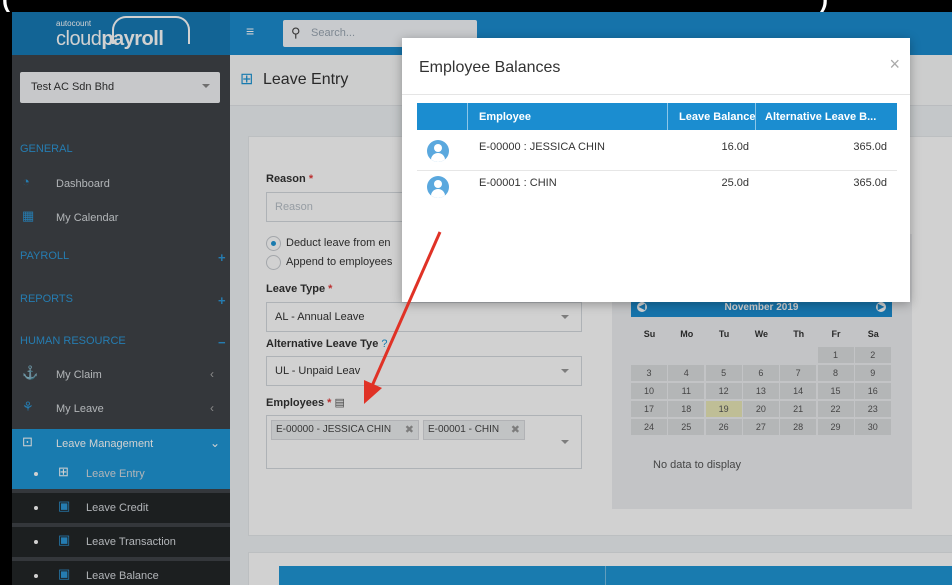  What do you see at coordinates (824, 6) in the screenshot?
I see `banner-right: )` at bounding box center [824, 6].